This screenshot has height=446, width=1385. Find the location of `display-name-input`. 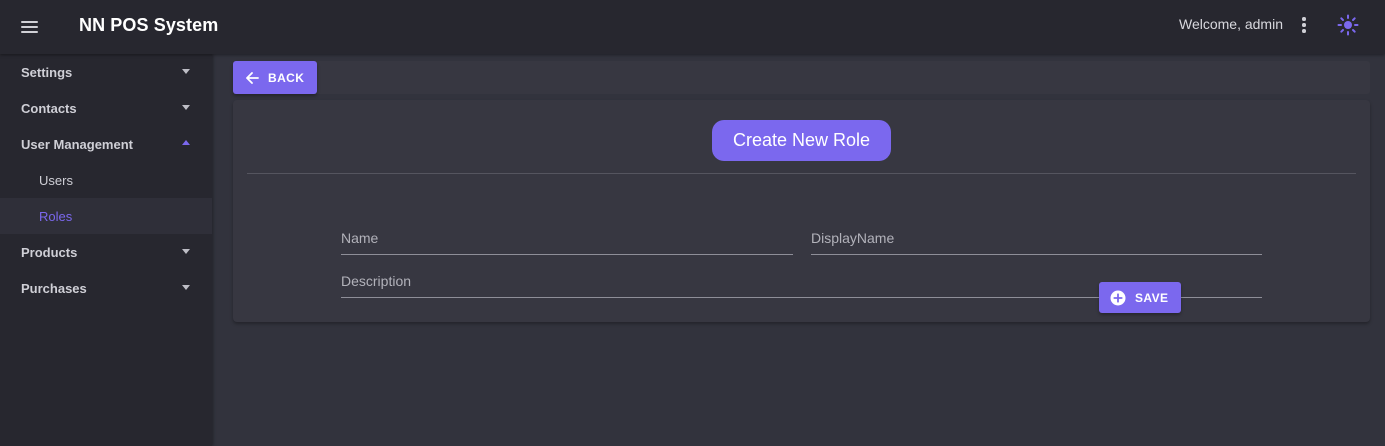

display-name-input is located at coordinates (1036, 240).